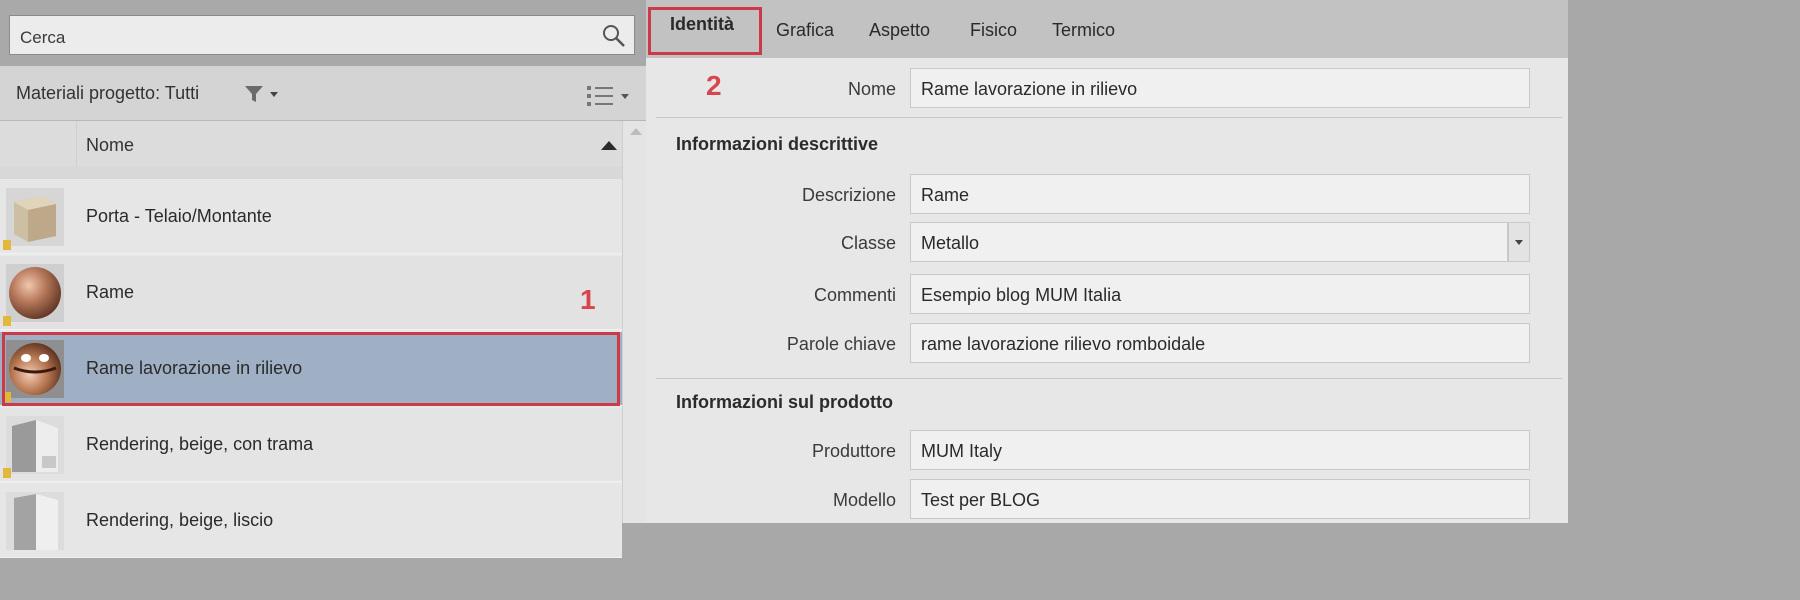 This screenshot has width=1800, height=600. I want to click on list-item-partial, so click(311, 173).